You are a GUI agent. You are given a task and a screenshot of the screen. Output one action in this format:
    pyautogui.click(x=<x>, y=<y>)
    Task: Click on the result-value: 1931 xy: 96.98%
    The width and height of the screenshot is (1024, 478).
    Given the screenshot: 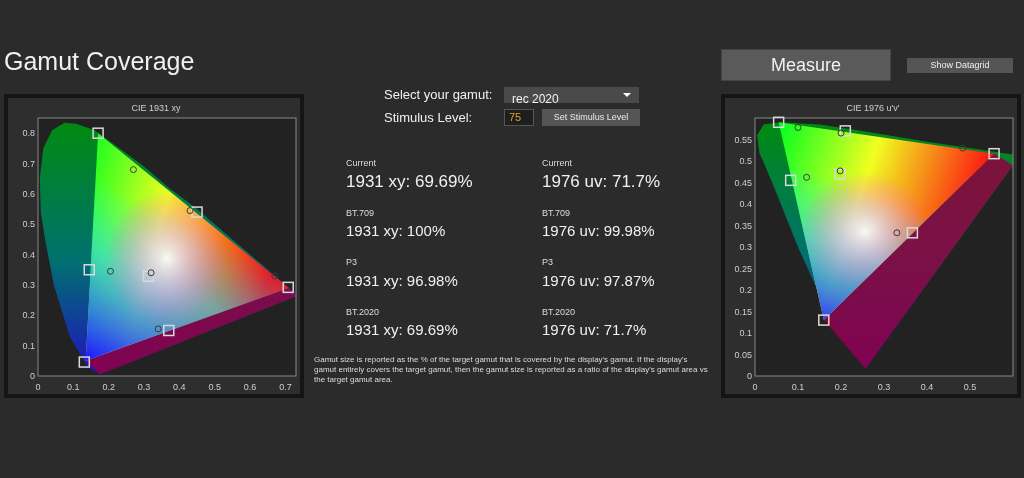 What is the action you would take?
    pyautogui.click(x=402, y=280)
    